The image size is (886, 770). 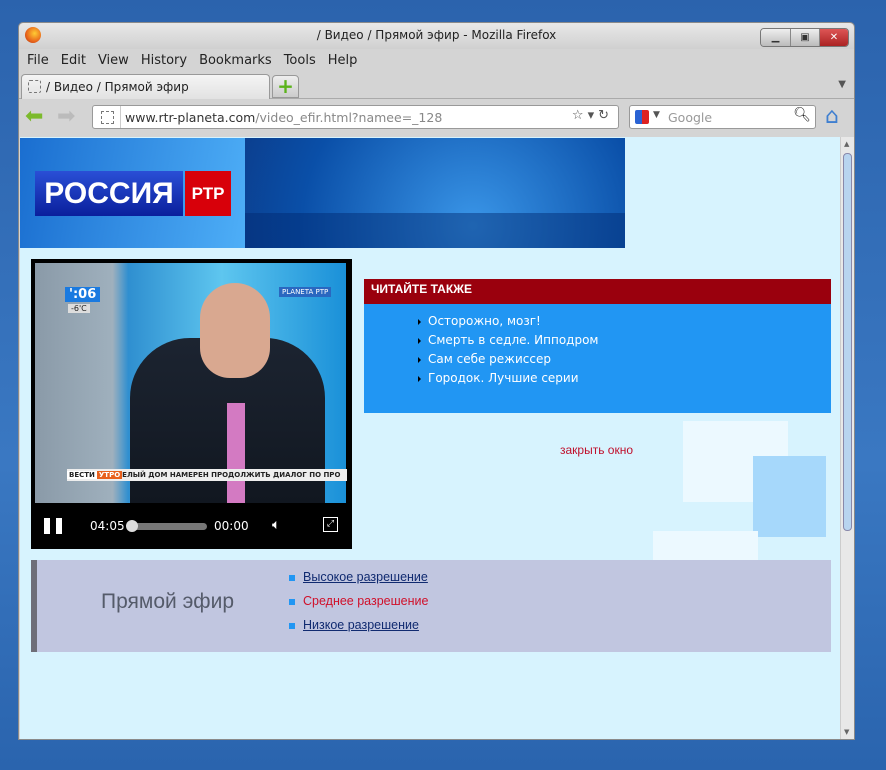 What do you see at coordinates (833, 37) in the screenshot?
I see `close-button: ✕` at bounding box center [833, 37].